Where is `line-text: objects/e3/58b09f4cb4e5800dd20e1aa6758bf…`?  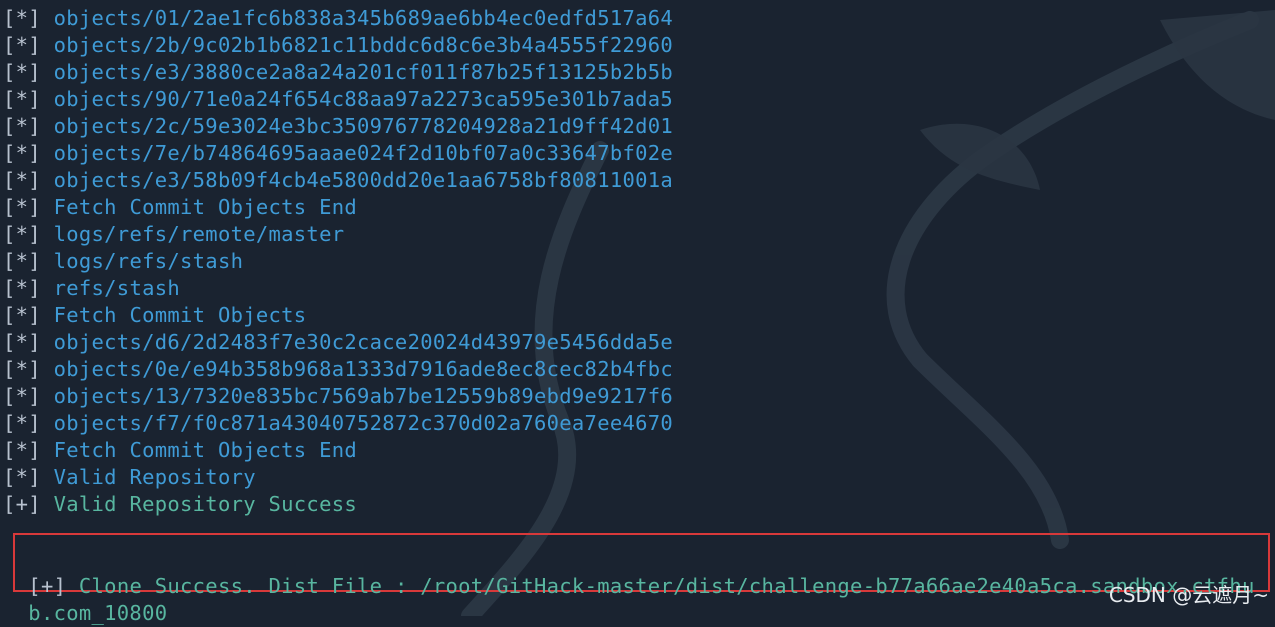 line-text: objects/e3/58b09f4cb4e5800dd20e1aa6758bf… is located at coordinates (363, 180).